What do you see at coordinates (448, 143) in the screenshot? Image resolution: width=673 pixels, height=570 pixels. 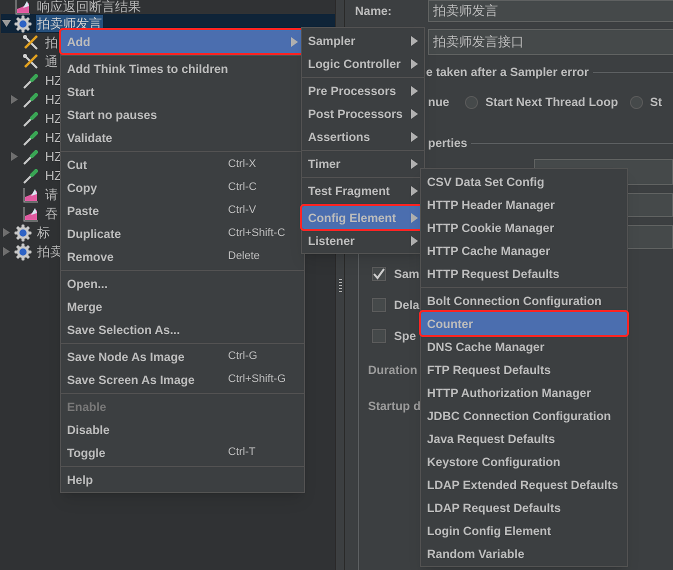 I see `group-legend: perties` at bounding box center [448, 143].